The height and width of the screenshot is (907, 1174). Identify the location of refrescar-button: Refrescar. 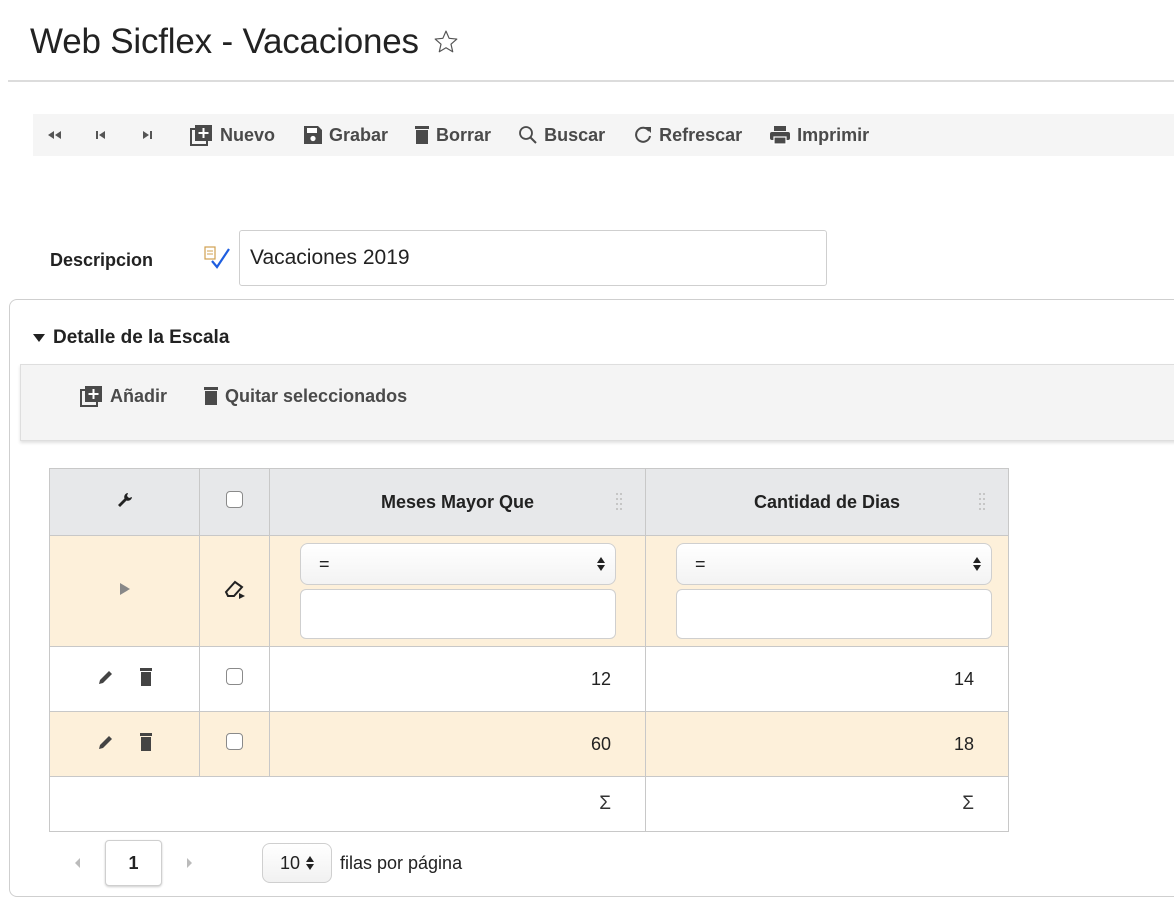
(687, 135).